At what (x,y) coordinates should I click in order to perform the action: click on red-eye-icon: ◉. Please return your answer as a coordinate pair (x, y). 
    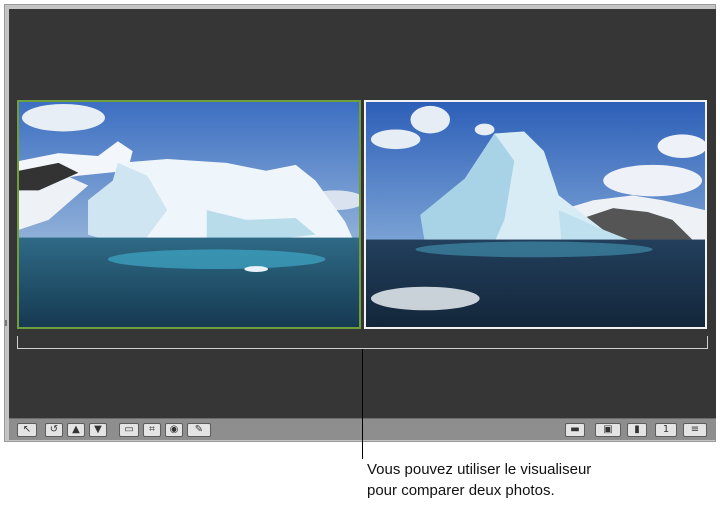
    Looking at the image, I should click on (174, 430).